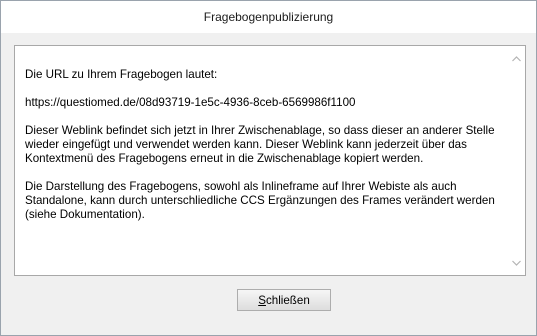 Image resolution: width=537 pixels, height=336 pixels. I want to click on close-button-mnemonic: S, so click(262, 300).